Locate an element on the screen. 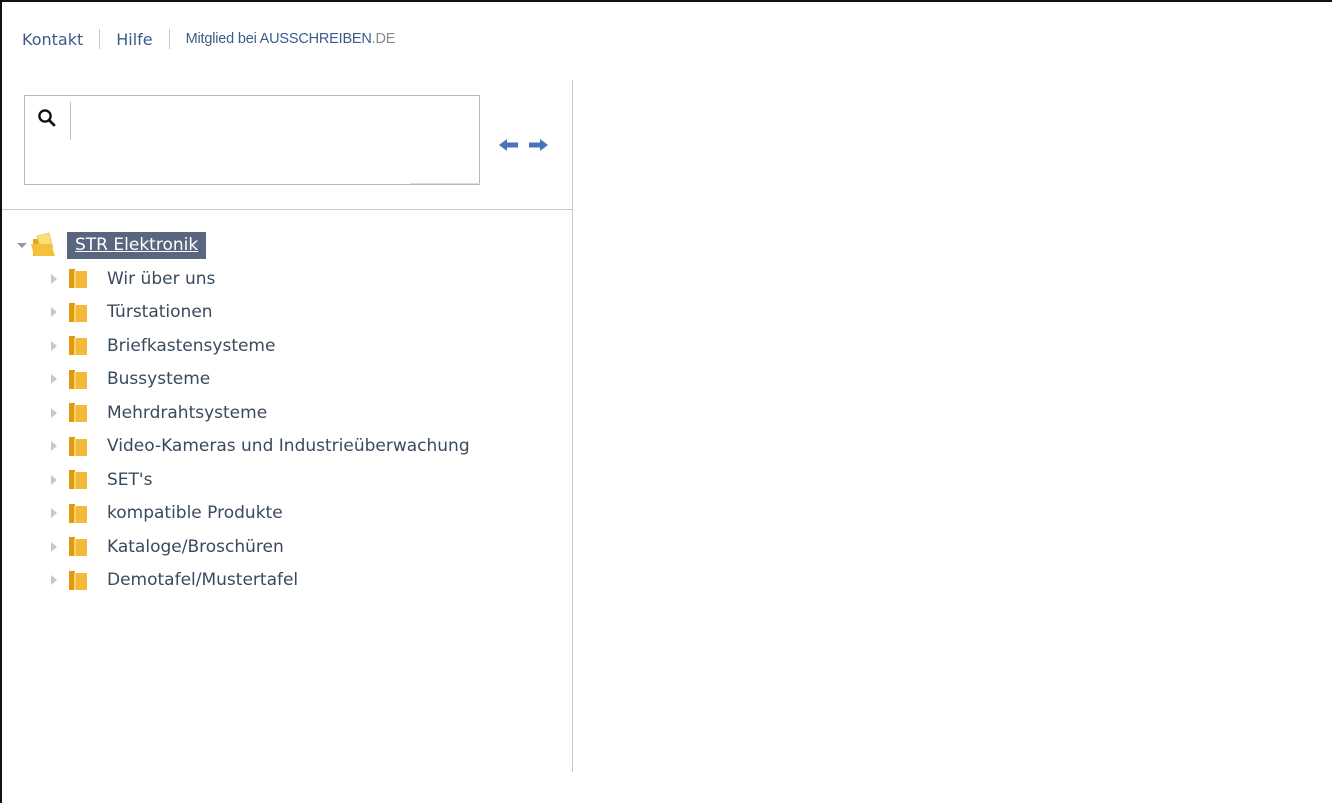 The height and width of the screenshot is (803, 1332). tree-node-label: Demotafel/Mustertafel is located at coordinates (202, 580).